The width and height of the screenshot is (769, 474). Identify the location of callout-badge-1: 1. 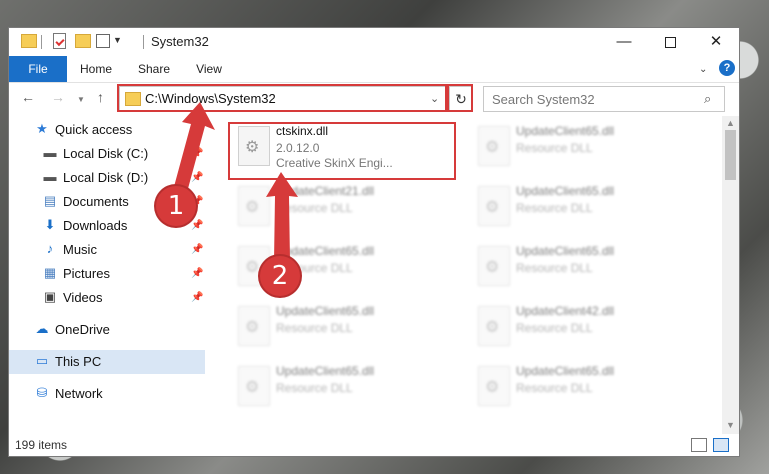
(176, 206).